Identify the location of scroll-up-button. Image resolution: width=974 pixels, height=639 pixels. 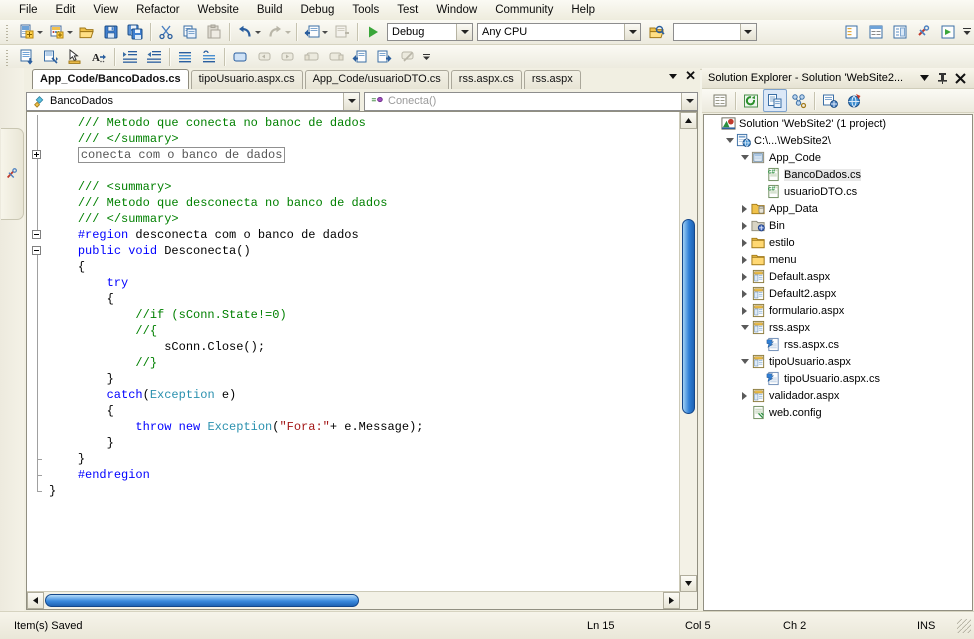
(688, 120).